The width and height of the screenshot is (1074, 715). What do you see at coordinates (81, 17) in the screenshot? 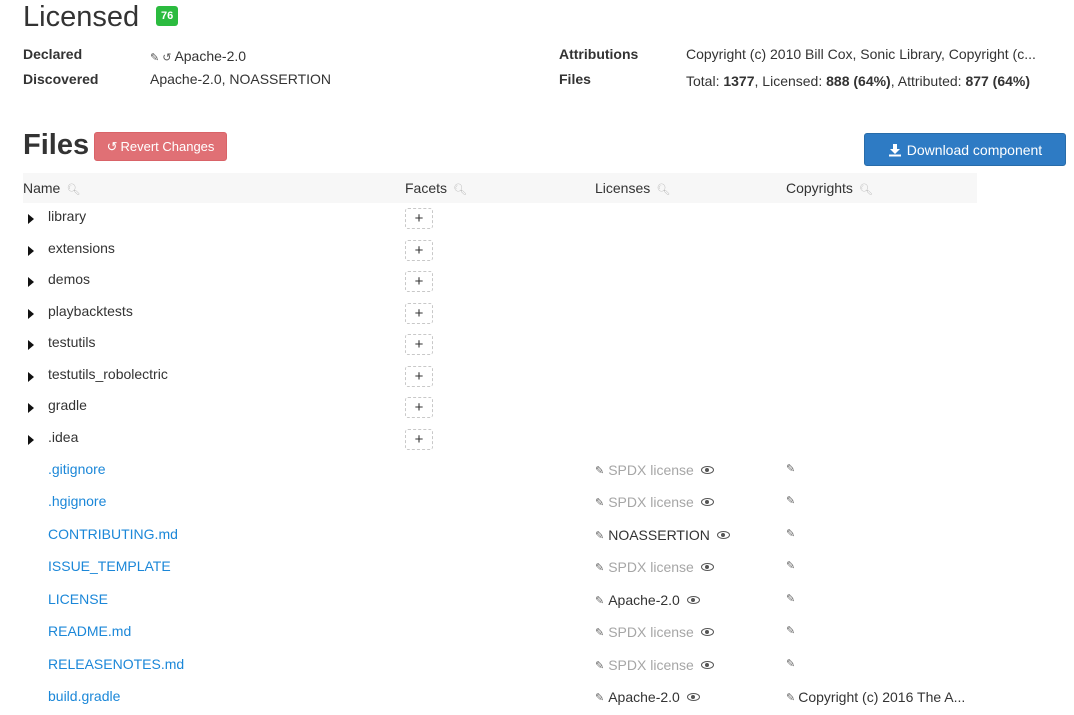
I see `licensed-title: Licensed` at bounding box center [81, 17].